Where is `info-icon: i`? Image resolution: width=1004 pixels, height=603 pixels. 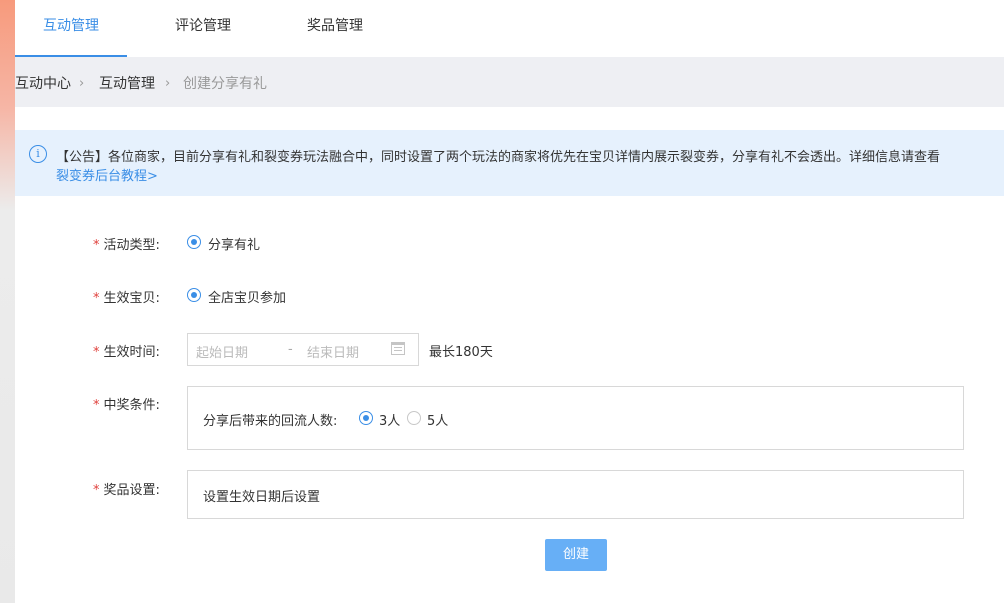 info-icon: i is located at coordinates (38, 154).